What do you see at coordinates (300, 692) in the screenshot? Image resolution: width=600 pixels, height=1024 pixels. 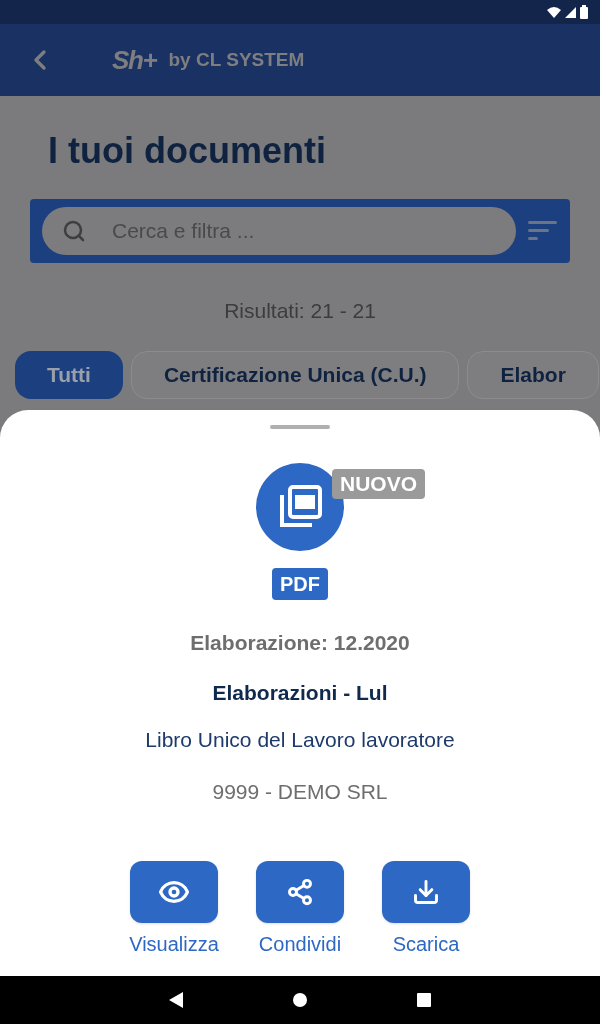 I see `document-title: Elaborazioni - Lul` at bounding box center [300, 692].